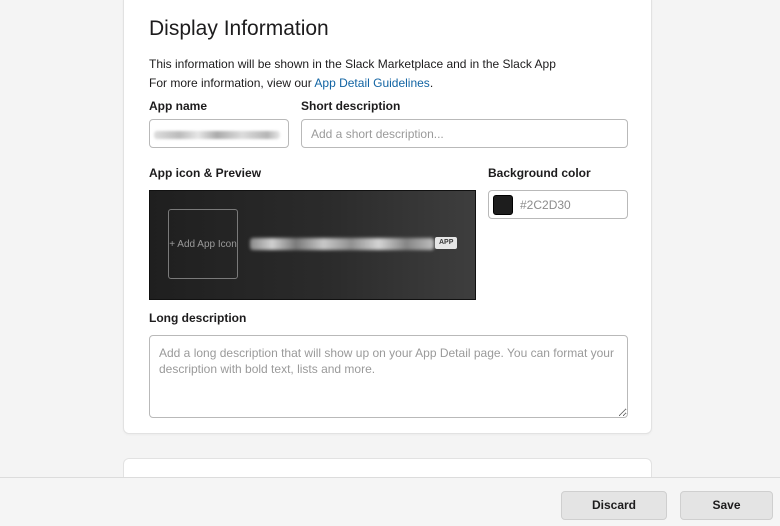 This screenshot has height=526, width=780. What do you see at coordinates (178, 106) in the screenshot?
I see `app-name-label: App name` at bounding box center [178, 106].